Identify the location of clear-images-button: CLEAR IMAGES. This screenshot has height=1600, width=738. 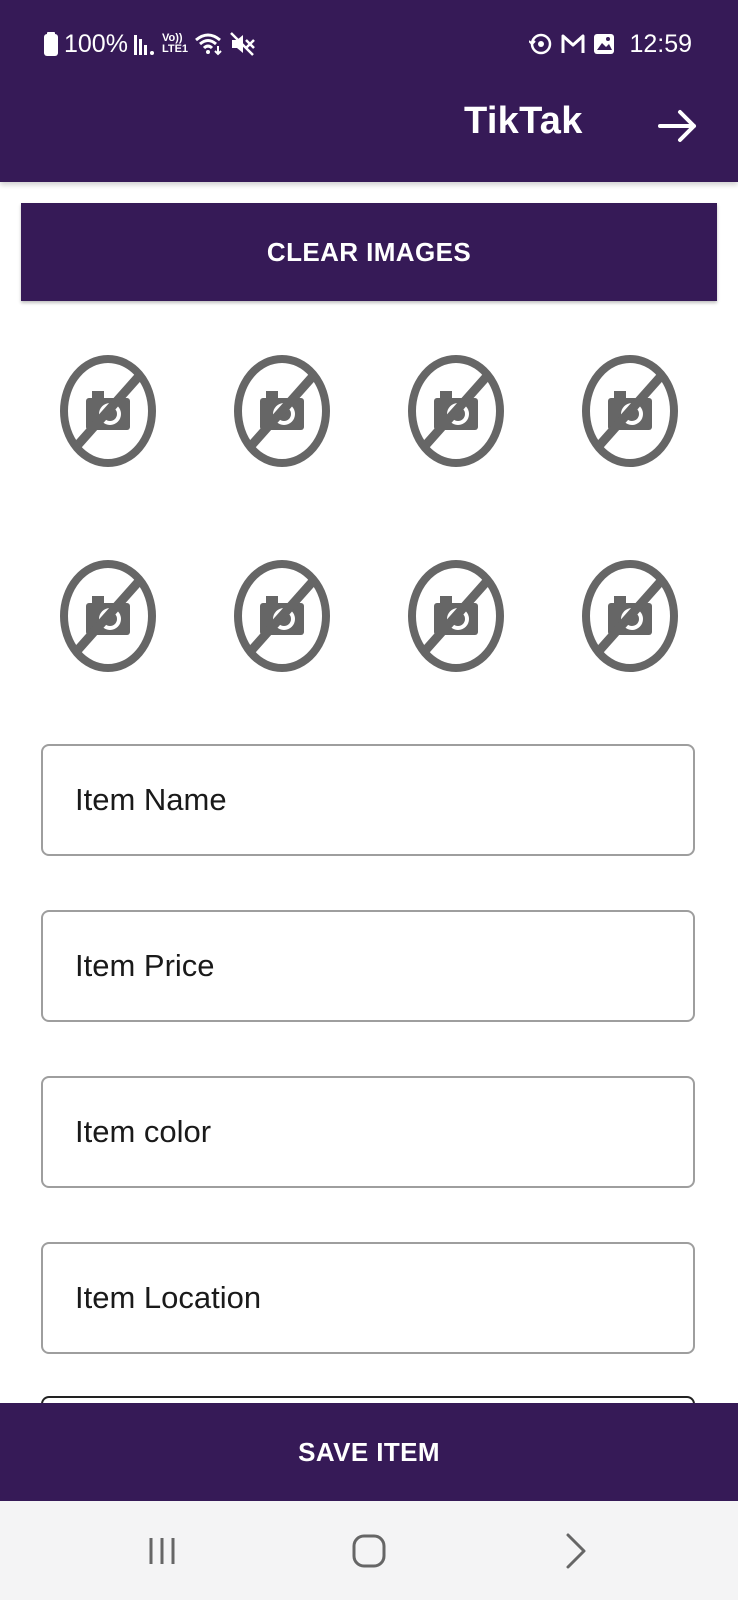
(369, 252).